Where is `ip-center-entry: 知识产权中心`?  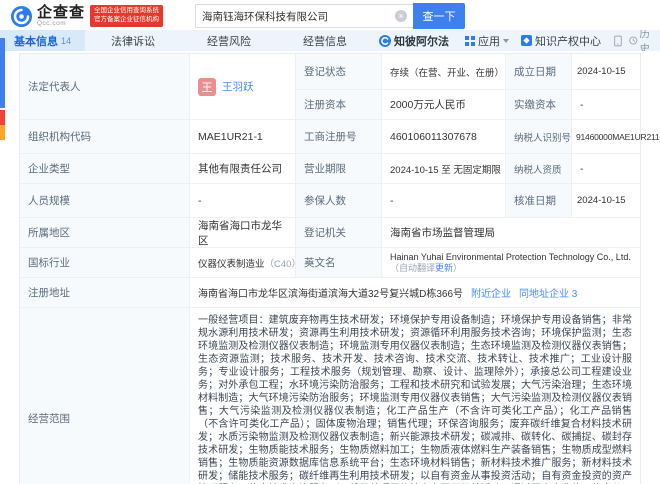
ip-center-entry: 知识产权中心 is located at coordinates (561, 40).